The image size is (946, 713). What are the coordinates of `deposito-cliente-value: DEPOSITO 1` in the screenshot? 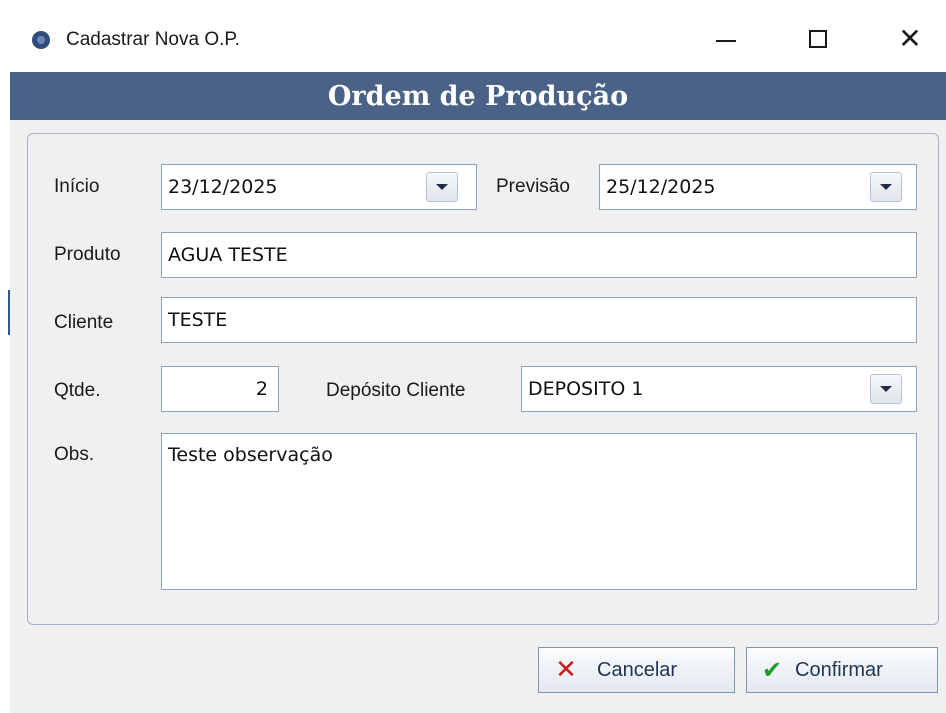 It's located at (586, 389).